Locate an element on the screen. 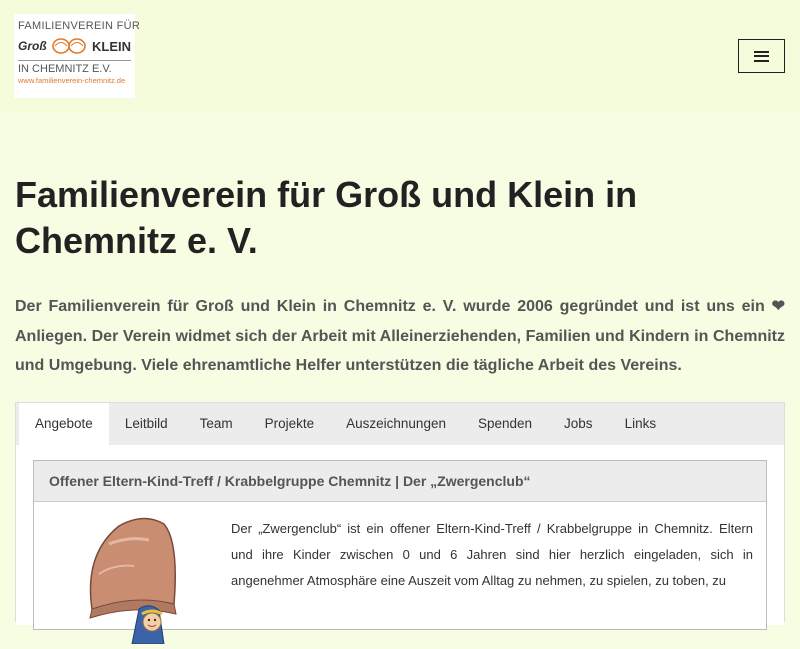 This screenshot has width=800, height=649. tab-spenden: Spenden is located at coordinates (505, 424).